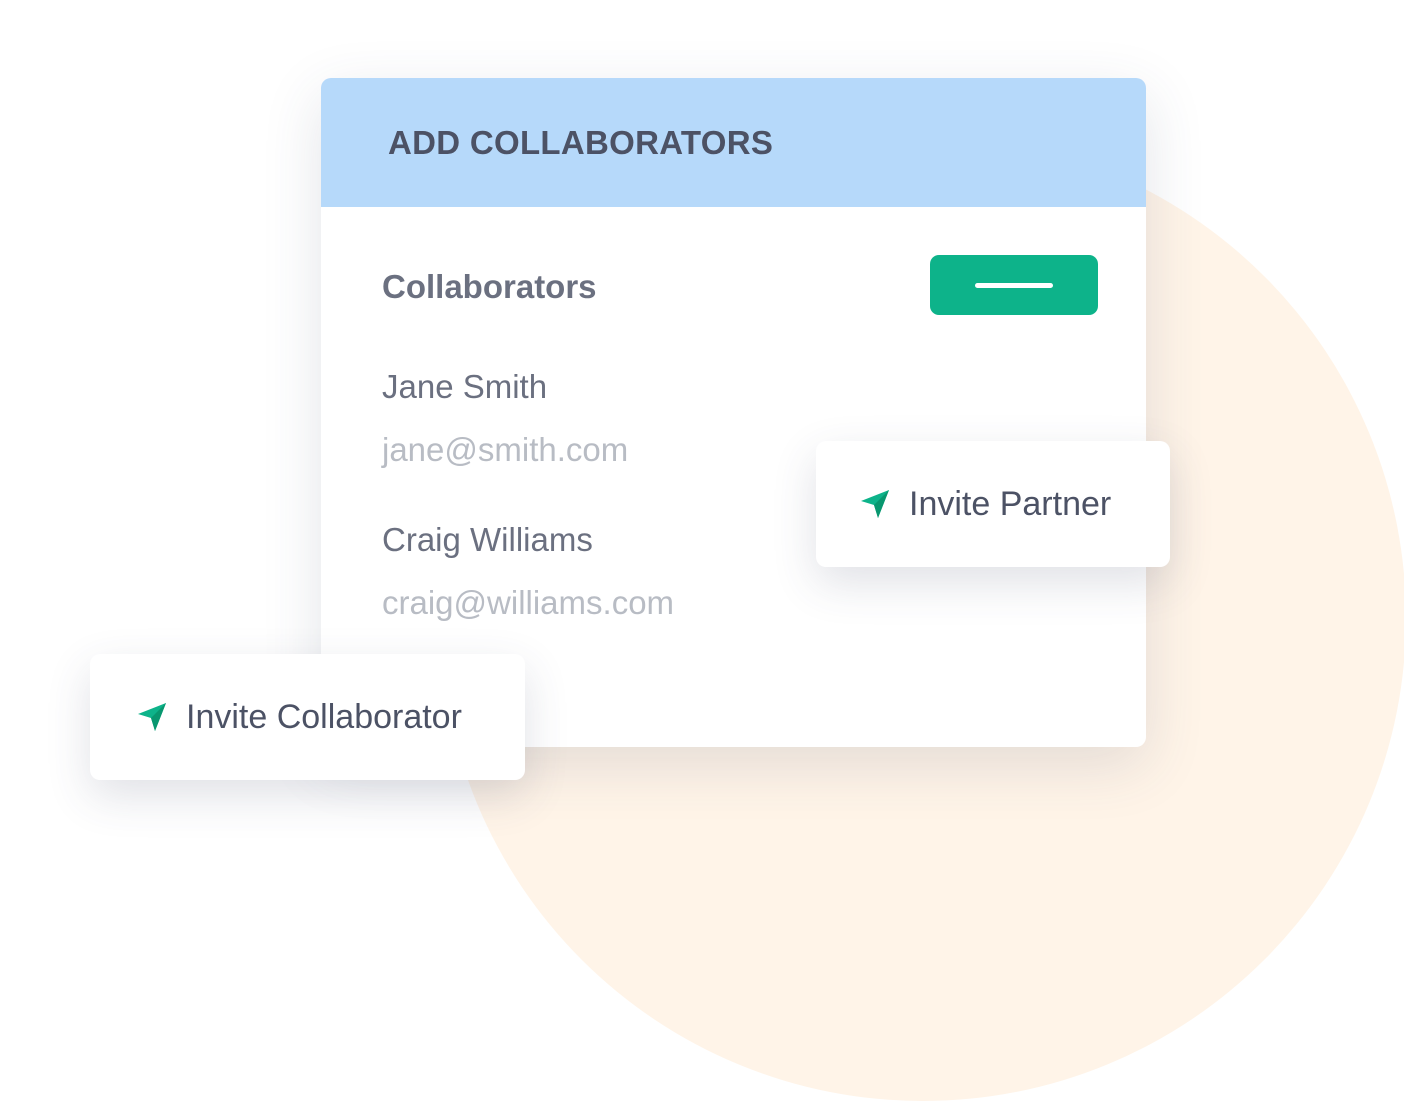 The height and width of the screenshot is (1101, 1404). I want to click on invite-partner-button: Invite Partner, so click(993, 504).